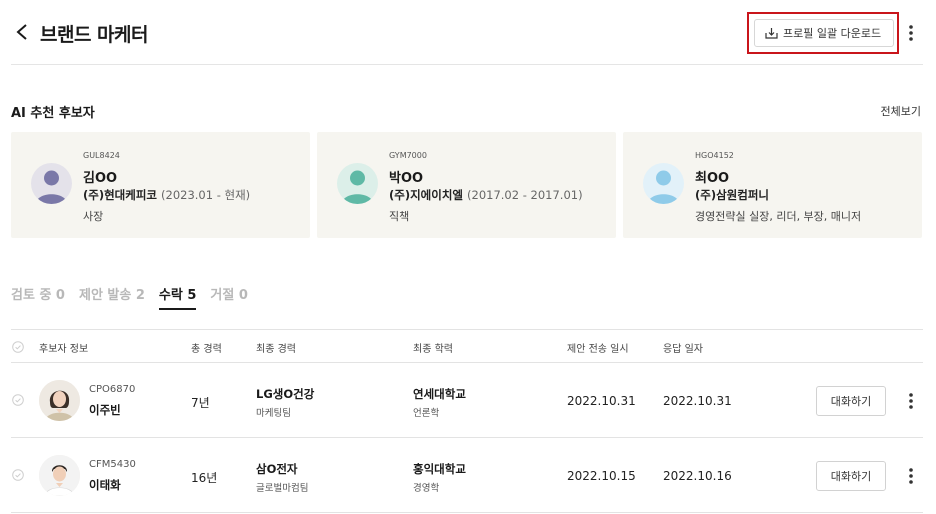 Image resolution: width=936 pixels, height=514 pixels. What do you see at coordinates (712, 178) in the screenshot?
I see `candidate-name: 최OO` at bounding box center [712, 178].